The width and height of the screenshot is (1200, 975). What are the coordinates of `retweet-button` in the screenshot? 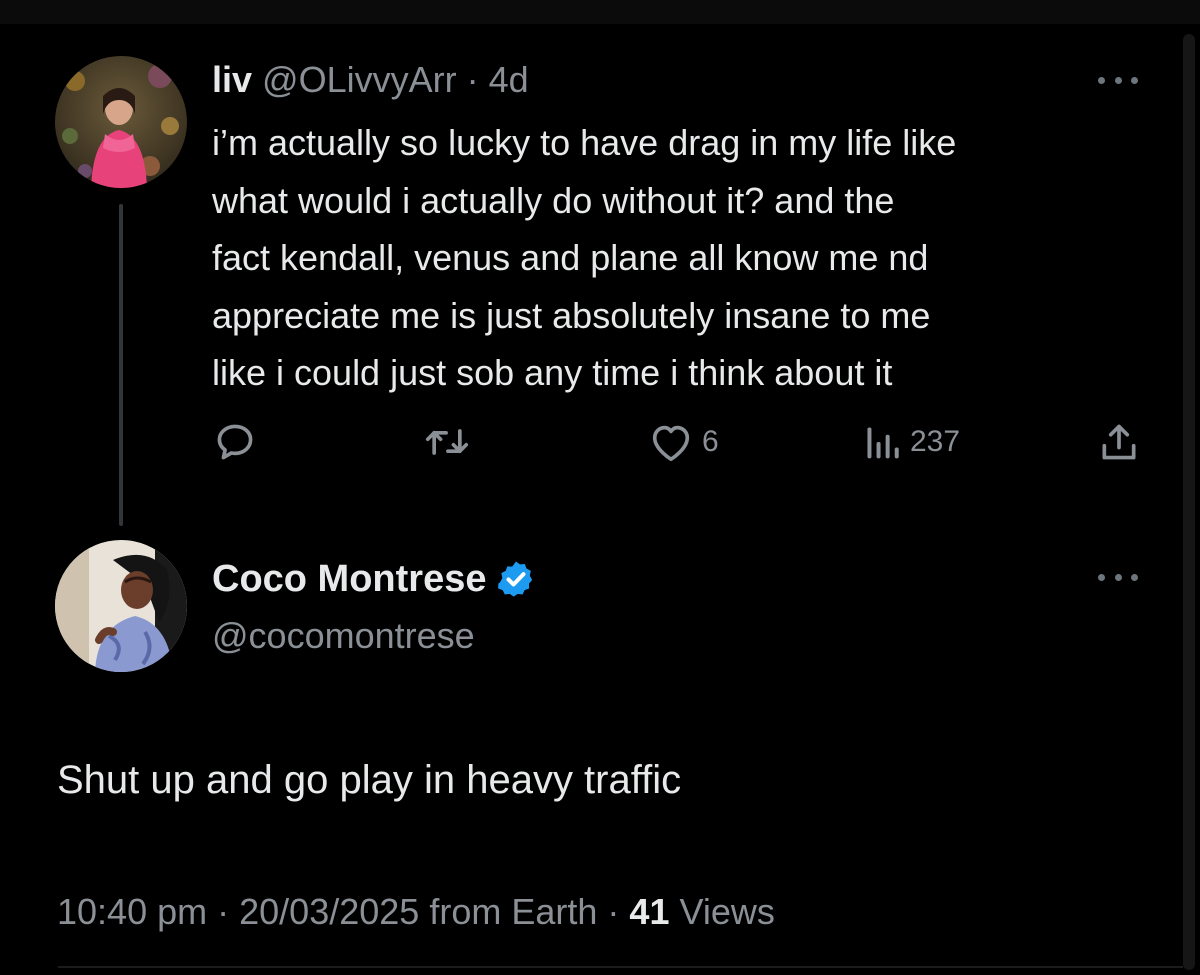 It's located at (447, 442).